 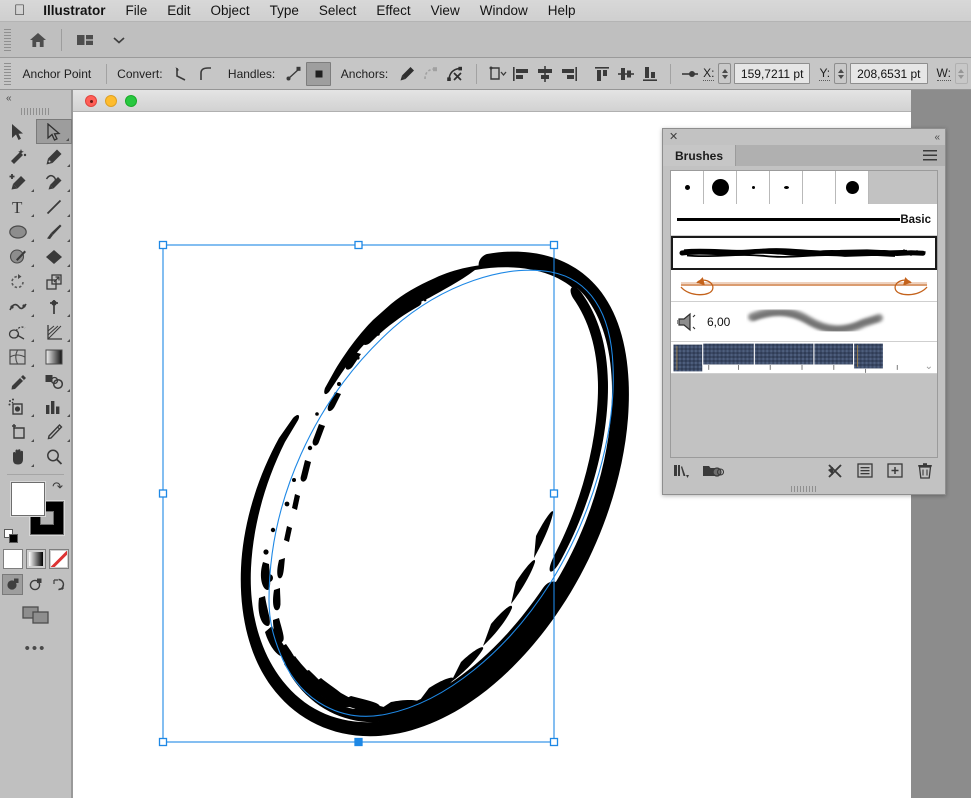 What do you see at coordinates (57, 486) in the screenshot?
I see `swap-fill-stroke-icon: ↷` at bounding box center [57, 486].